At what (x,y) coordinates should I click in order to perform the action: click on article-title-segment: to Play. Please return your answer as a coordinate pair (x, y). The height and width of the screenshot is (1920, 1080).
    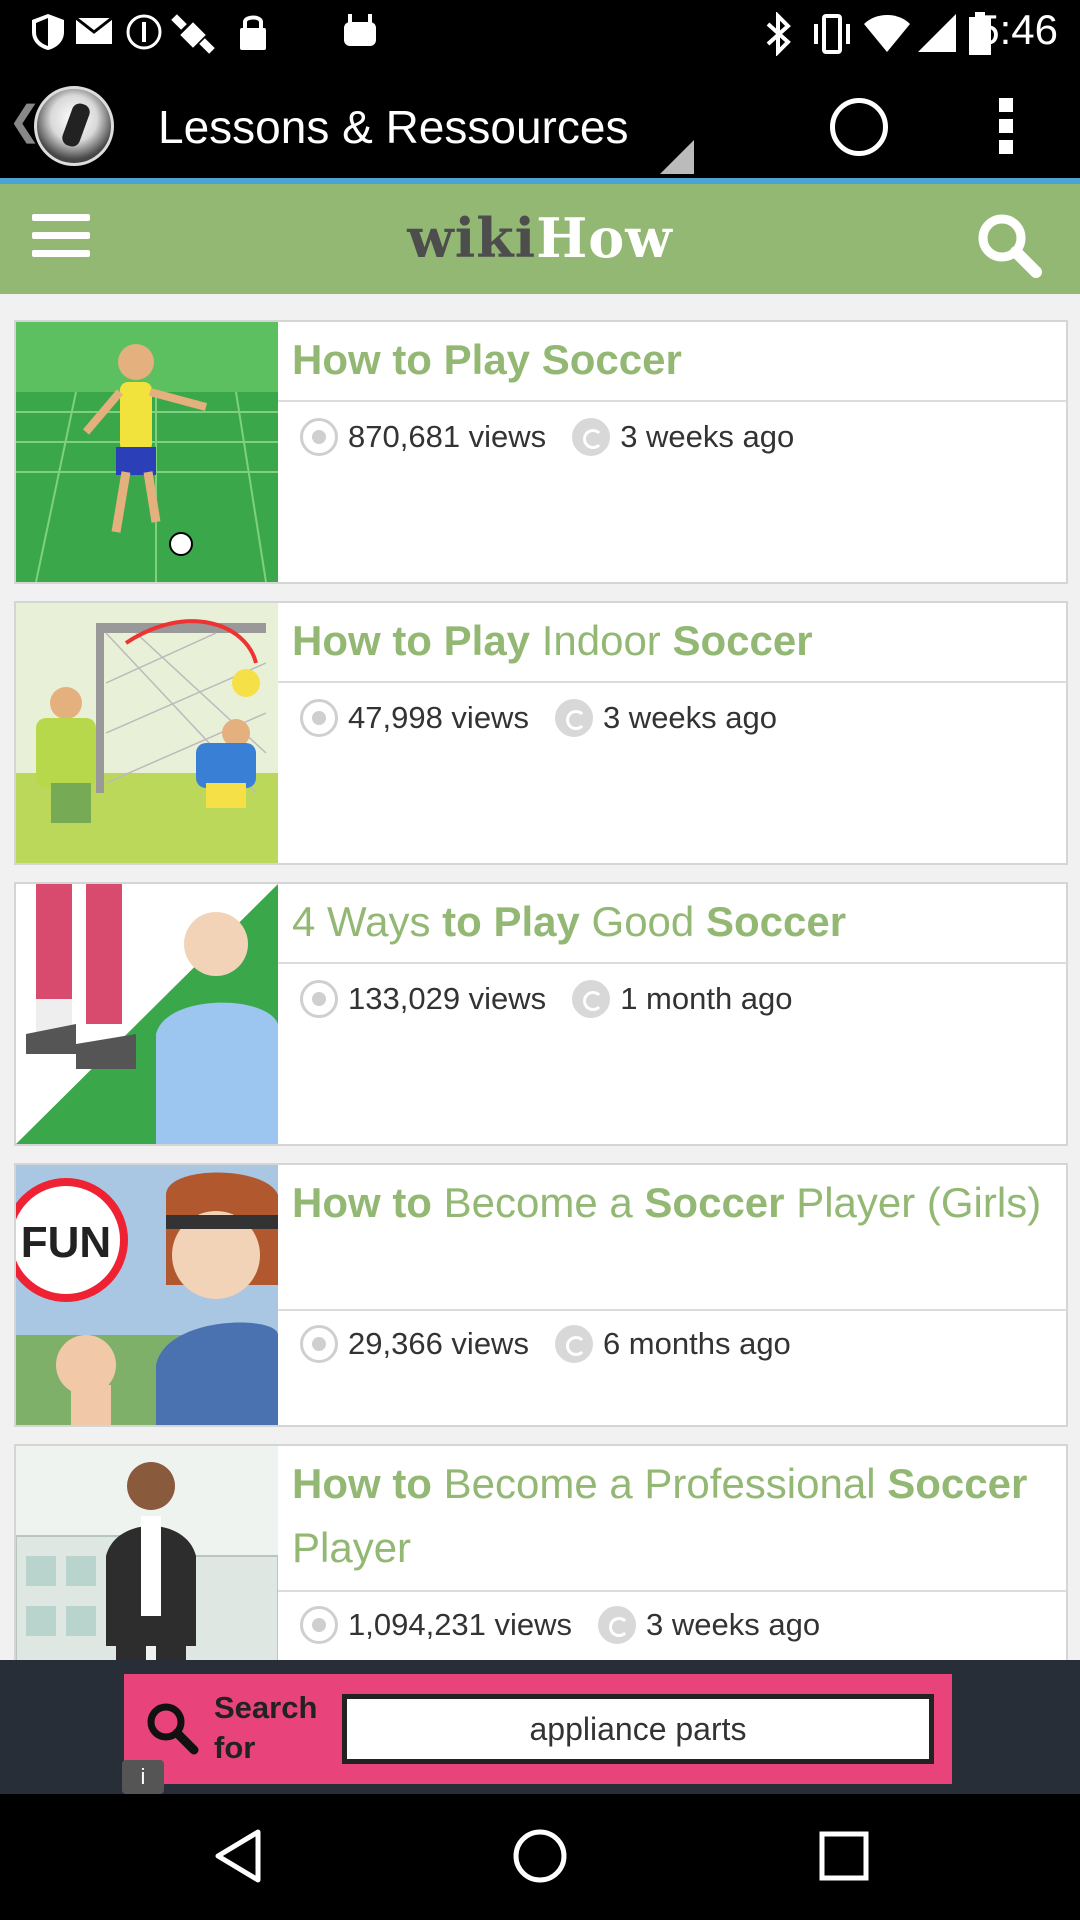
    Looking at the image, I should click on (517, 921).